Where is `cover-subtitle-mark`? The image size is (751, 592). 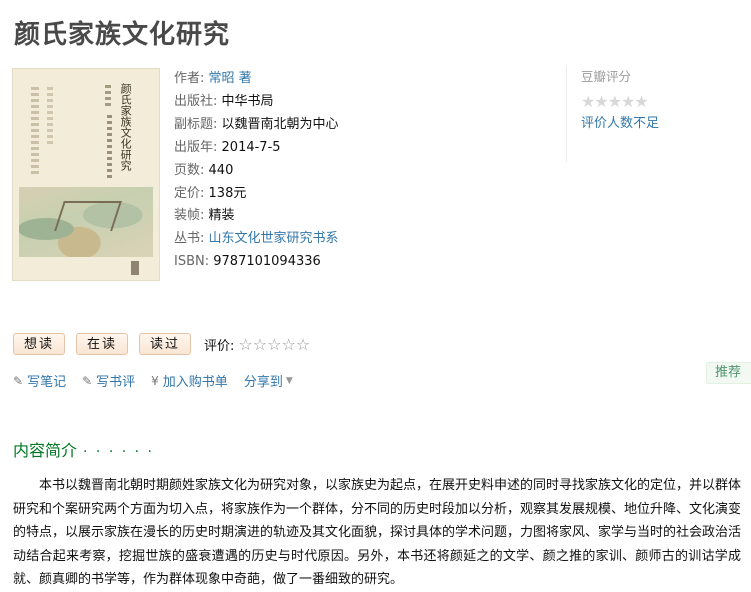
cover-subtitle-mark is located at coordinates (109, 147).